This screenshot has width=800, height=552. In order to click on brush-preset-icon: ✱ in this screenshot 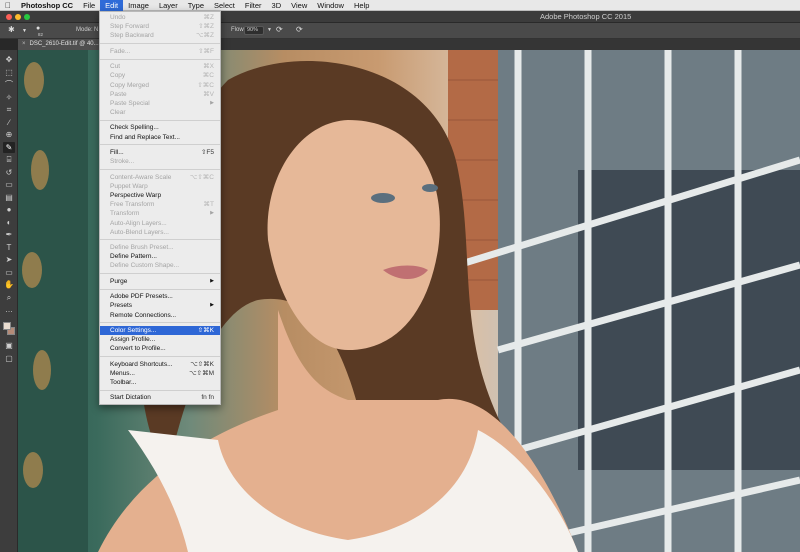, I will do `click(11, 29)`.